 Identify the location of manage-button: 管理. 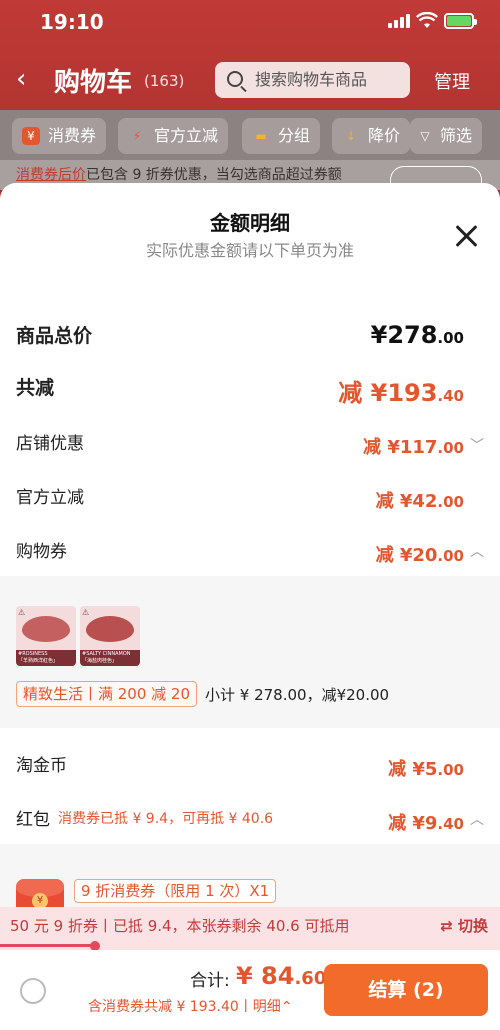
(452, 81).